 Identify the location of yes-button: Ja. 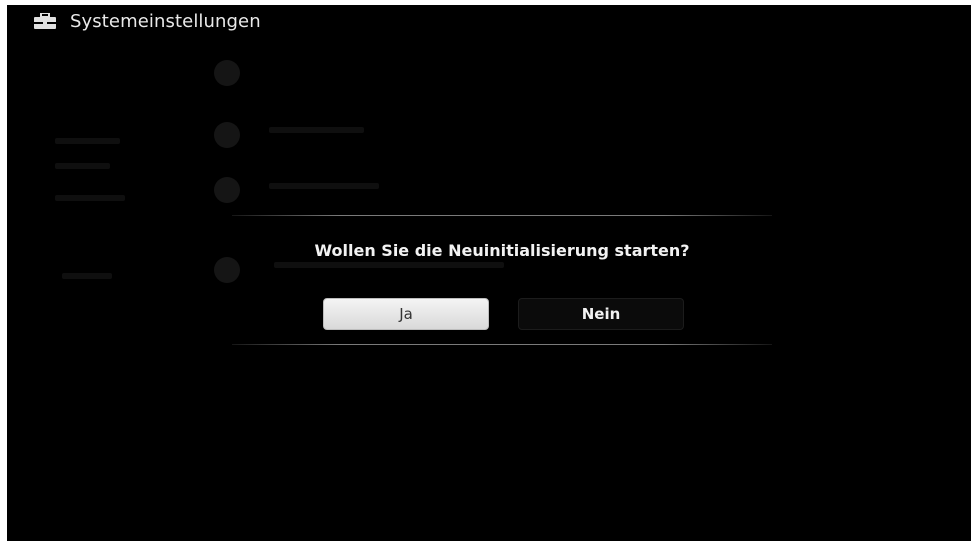
(406, 314).